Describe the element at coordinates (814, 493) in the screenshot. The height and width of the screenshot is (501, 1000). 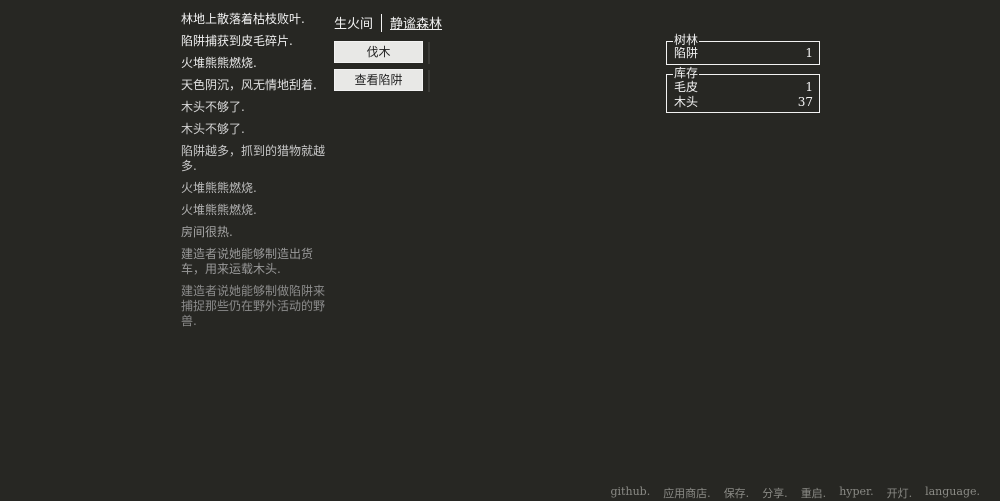
I see `footer-link-restart: 重启.` at that location.